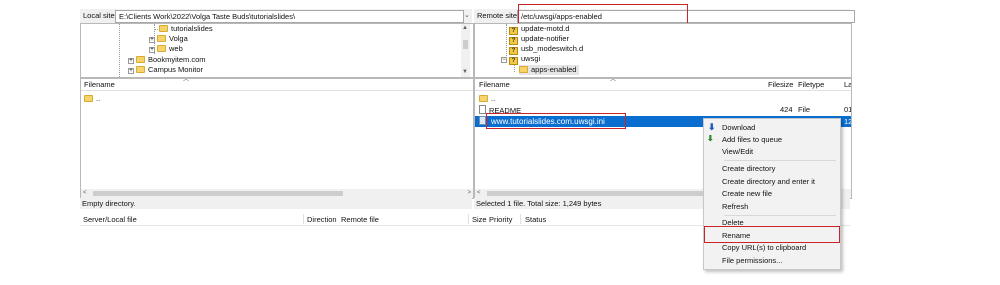  What do you see at coordinates (504, 60) in the screenshot?
I see `collapse-icon: −` at bounding box center [504, 60].